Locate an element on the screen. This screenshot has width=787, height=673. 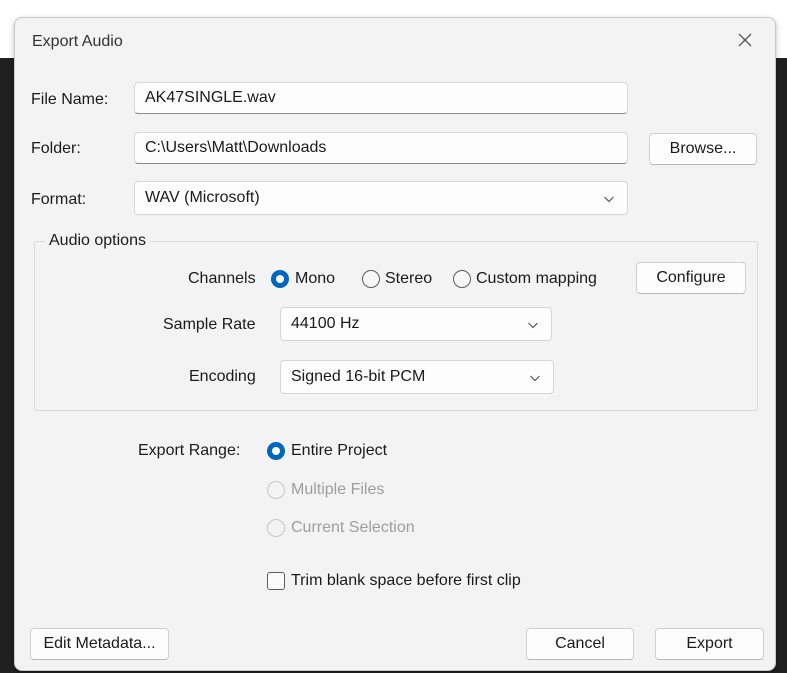
folder-label: Folder: is located at coordinates (56, 148).